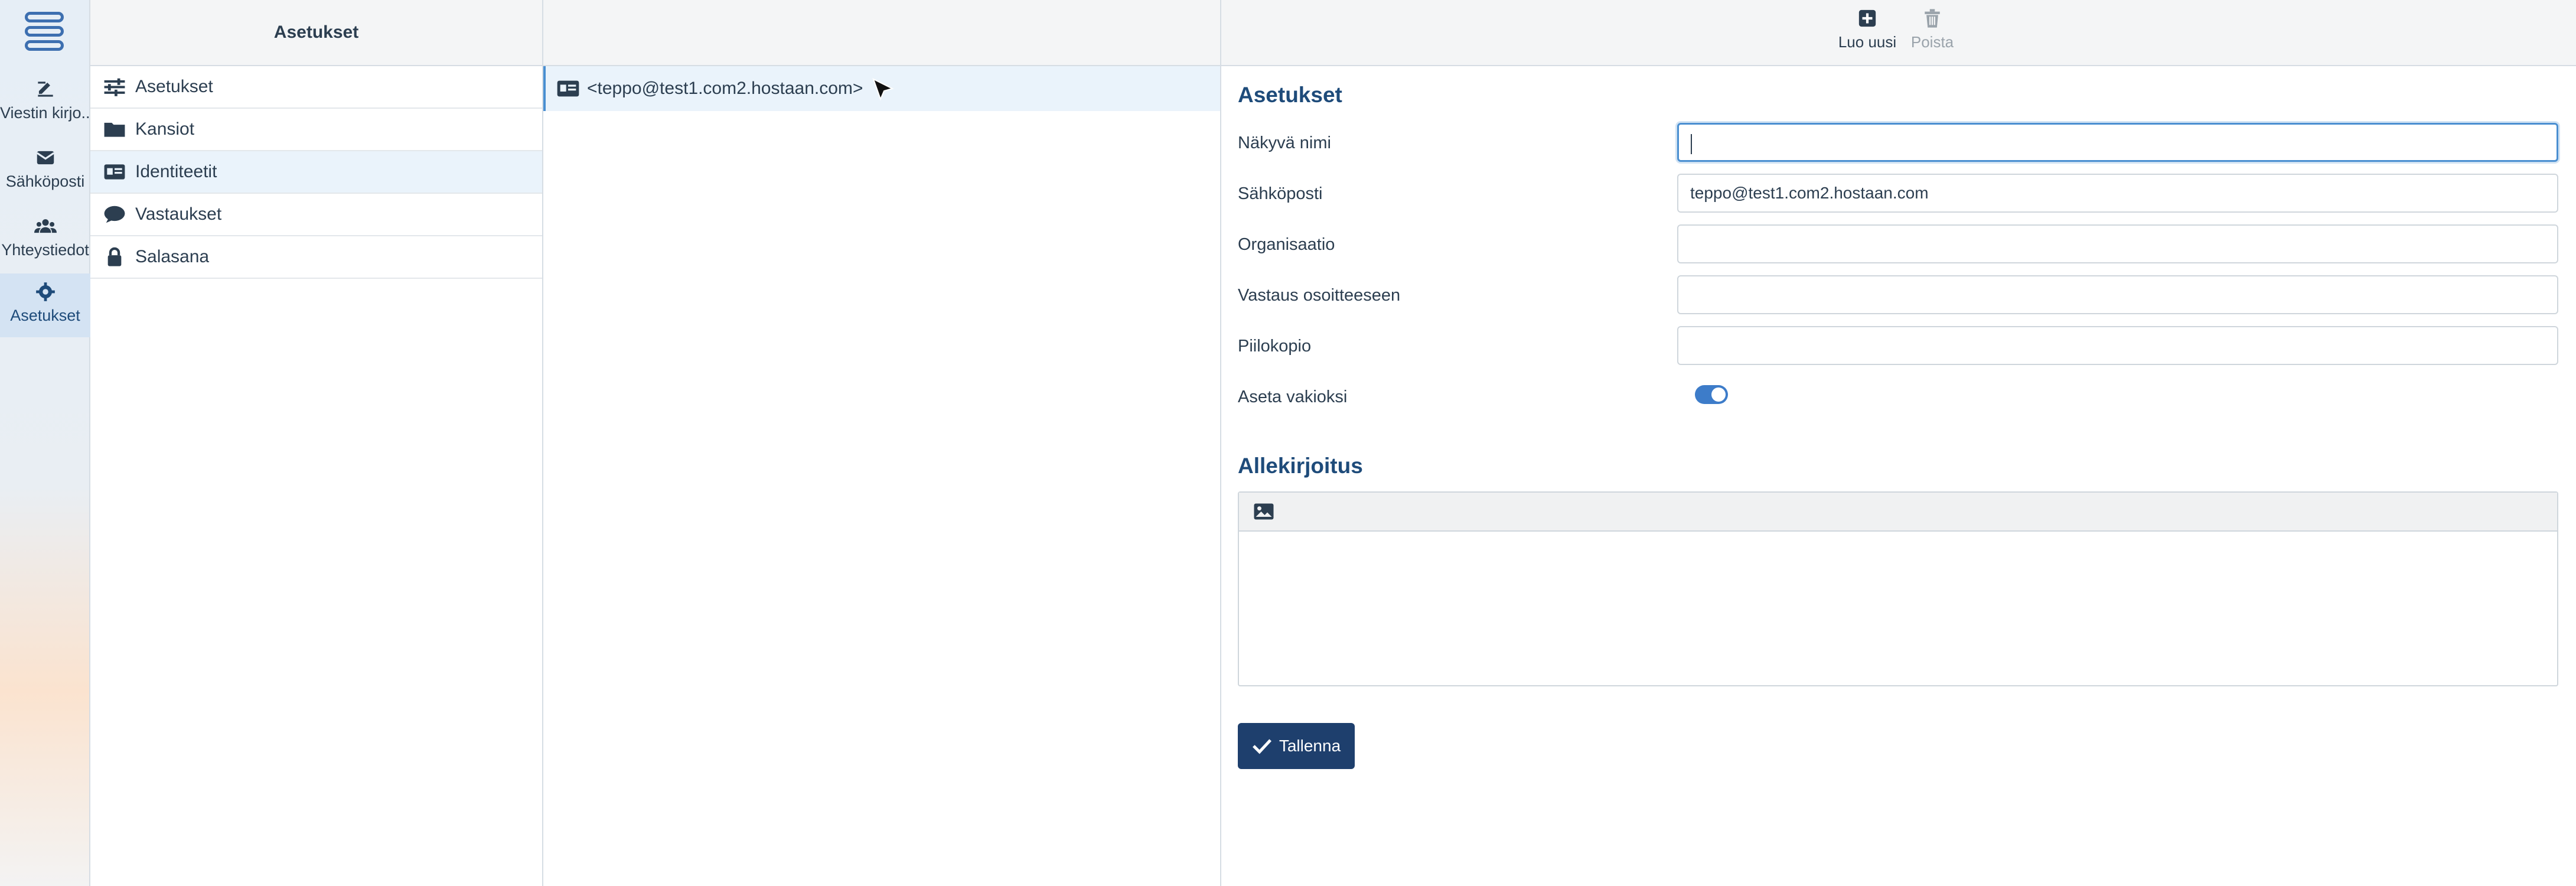 This screenshot has width=2576, height=886. I want to click on form-row-bcc: Piilokopio, so click(1900, 349).